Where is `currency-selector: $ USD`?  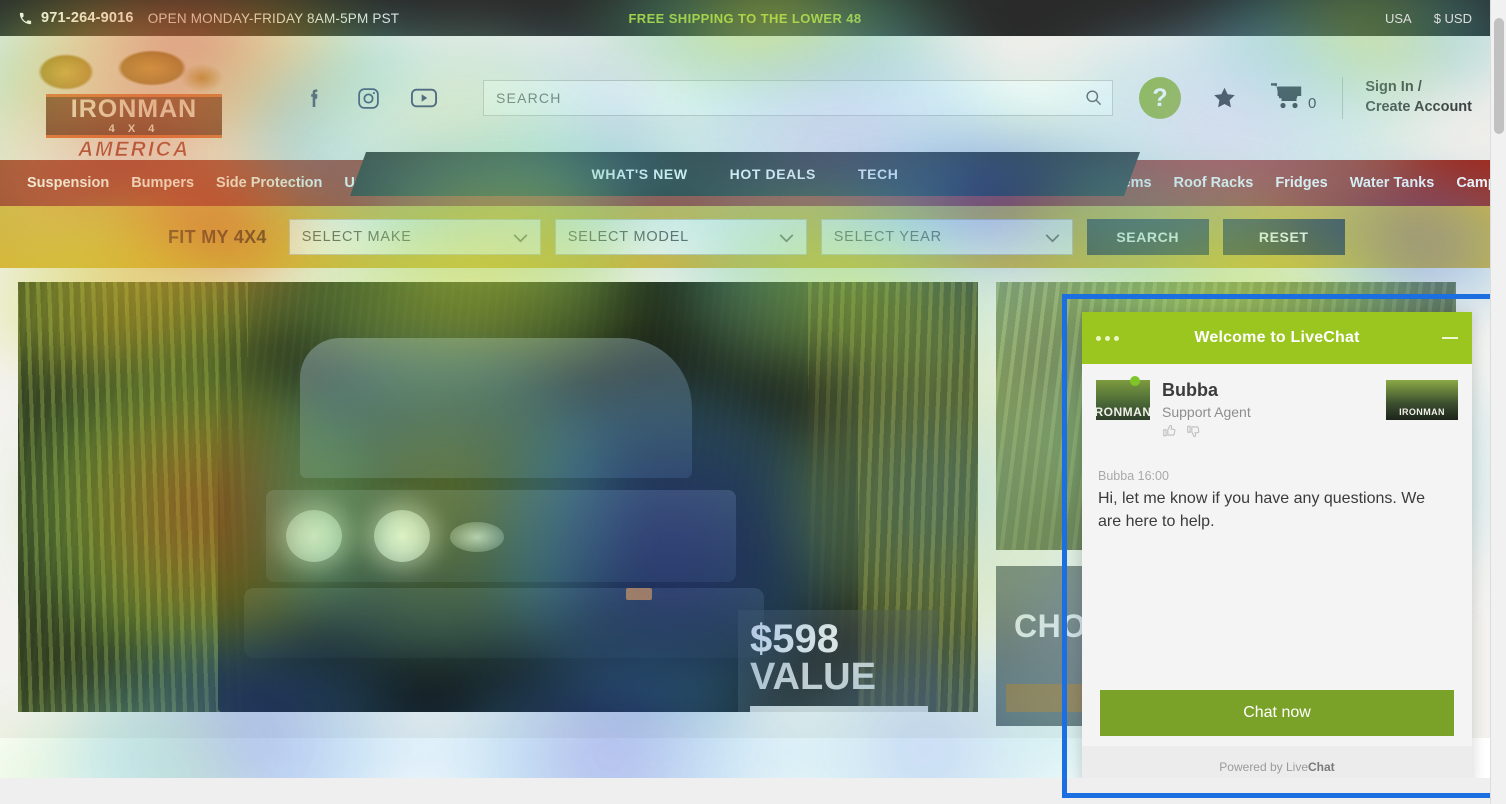 currency-selector: $ USD is located at coordinates (1453, 18).